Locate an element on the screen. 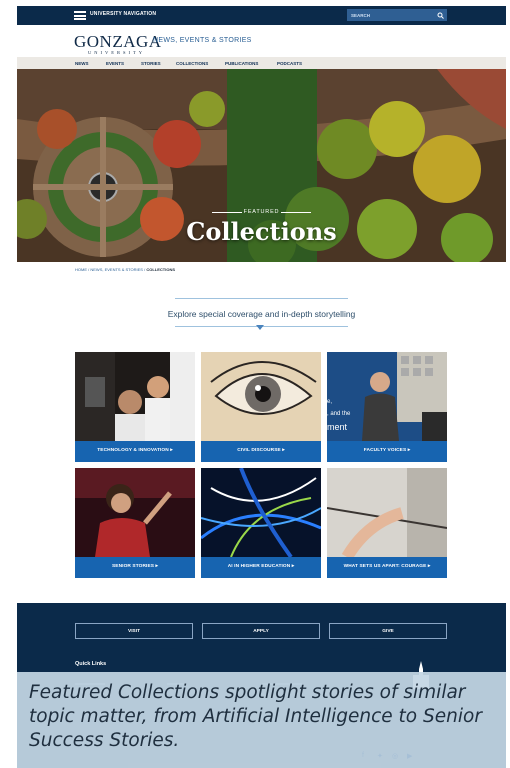  tile-label-bar: CIVIL DISCOURSE ▸ is located at coordinates (261, 451).